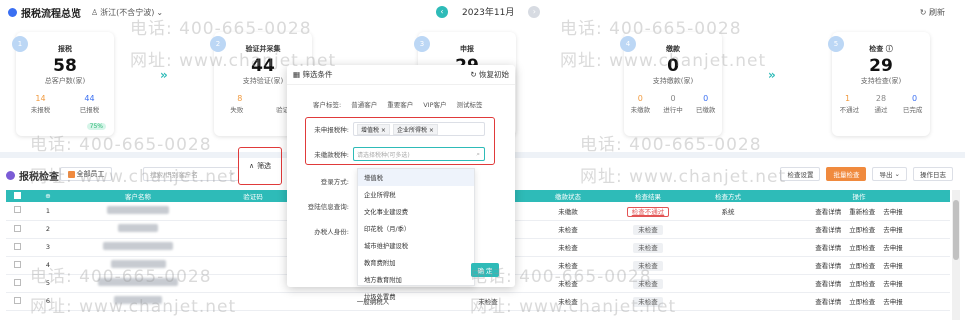 Image resolution: width=965 pixels, height=325 pixels. What do you see at coordinates (846, 174) in the screenshot?
I see `batch-check-button: 批量检查` at bounding box center [846, 174].